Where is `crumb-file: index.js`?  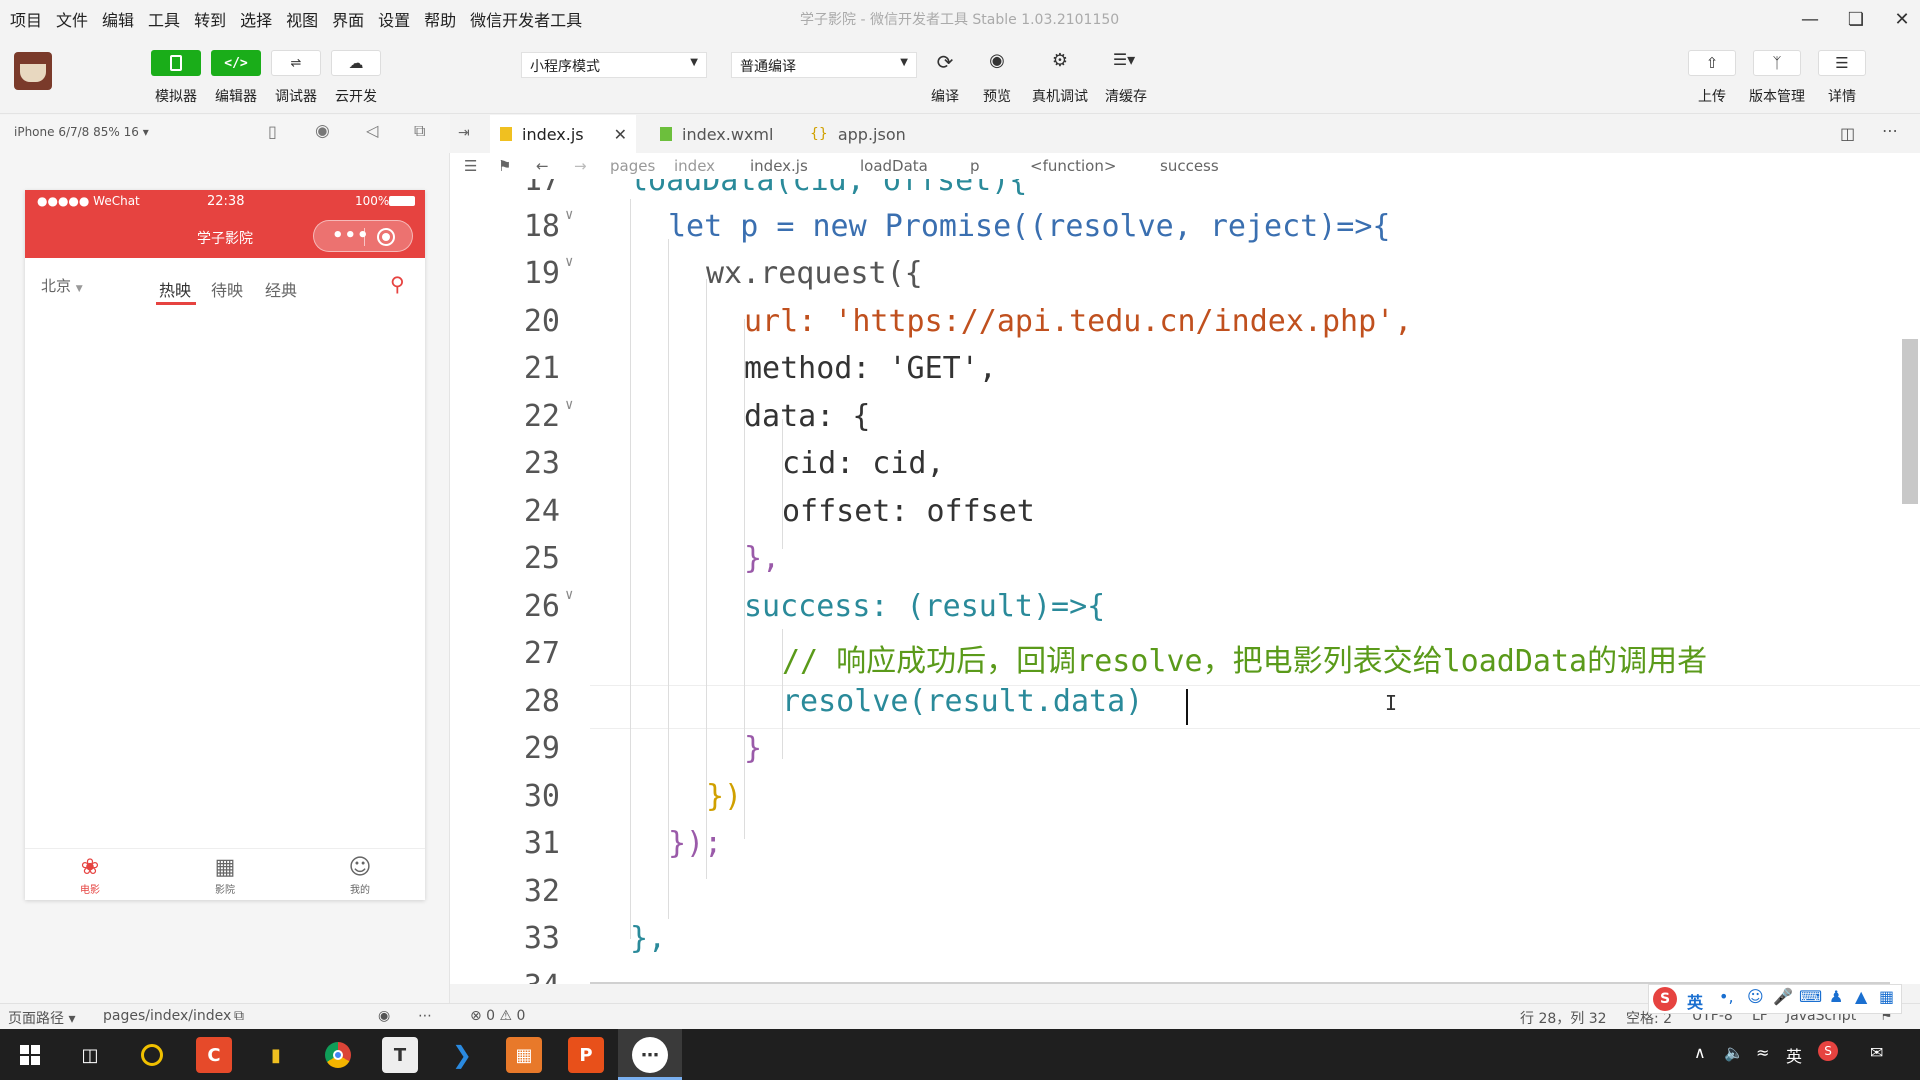
crumb-file: index.js is located at coordinates (779, 166).